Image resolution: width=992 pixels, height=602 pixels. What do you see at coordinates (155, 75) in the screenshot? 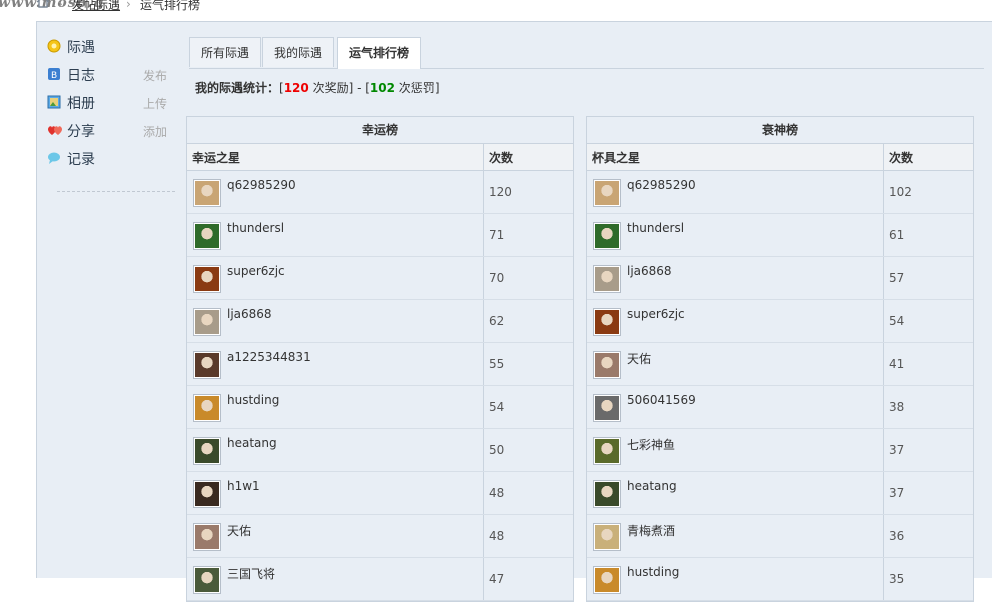
I see `publish-blog-link: 发布` at bounding box center [155, 75].